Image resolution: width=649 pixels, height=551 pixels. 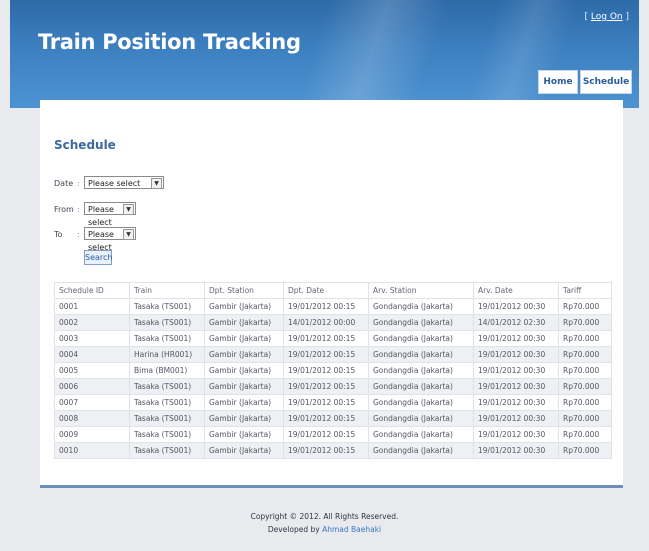 What do you see at coordinates (167, 370) in the screenshot?
I see `table-cell: Bima (BM001)` at bounding box center [167, 370].